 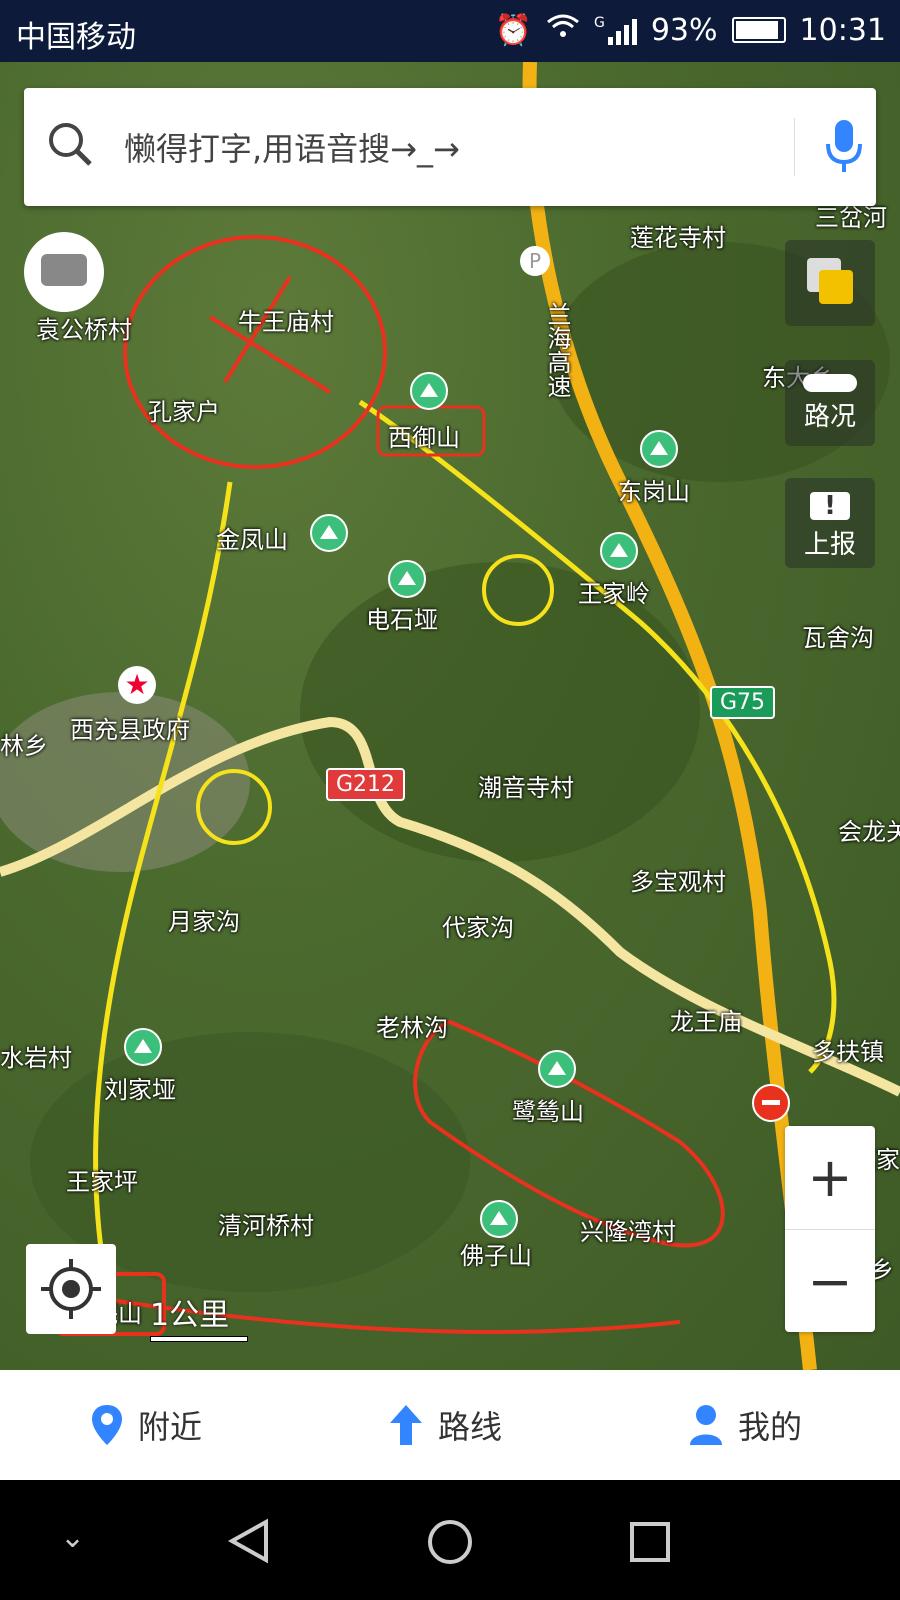 I want to click on map-label: 林乡, so click(x=24, y=743).